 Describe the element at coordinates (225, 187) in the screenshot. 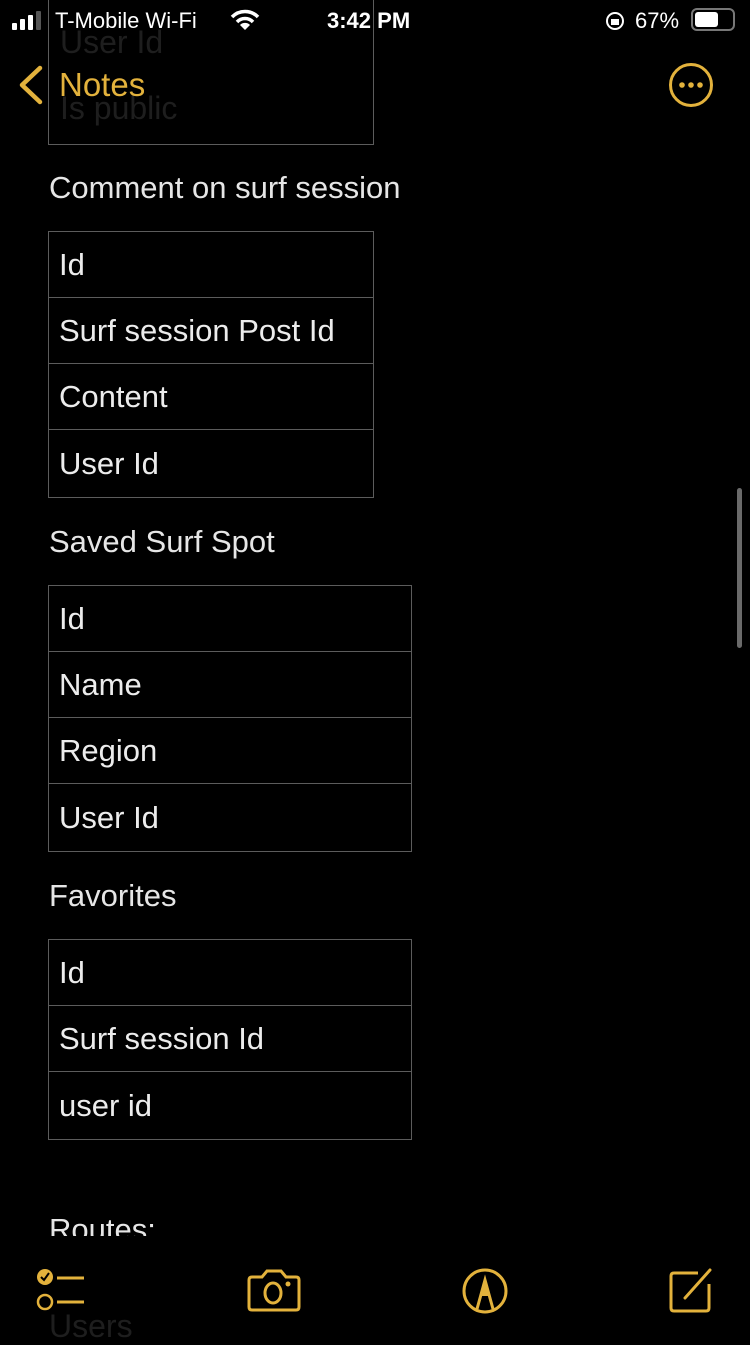

I see `section-title: Comment on surf session` at that location.